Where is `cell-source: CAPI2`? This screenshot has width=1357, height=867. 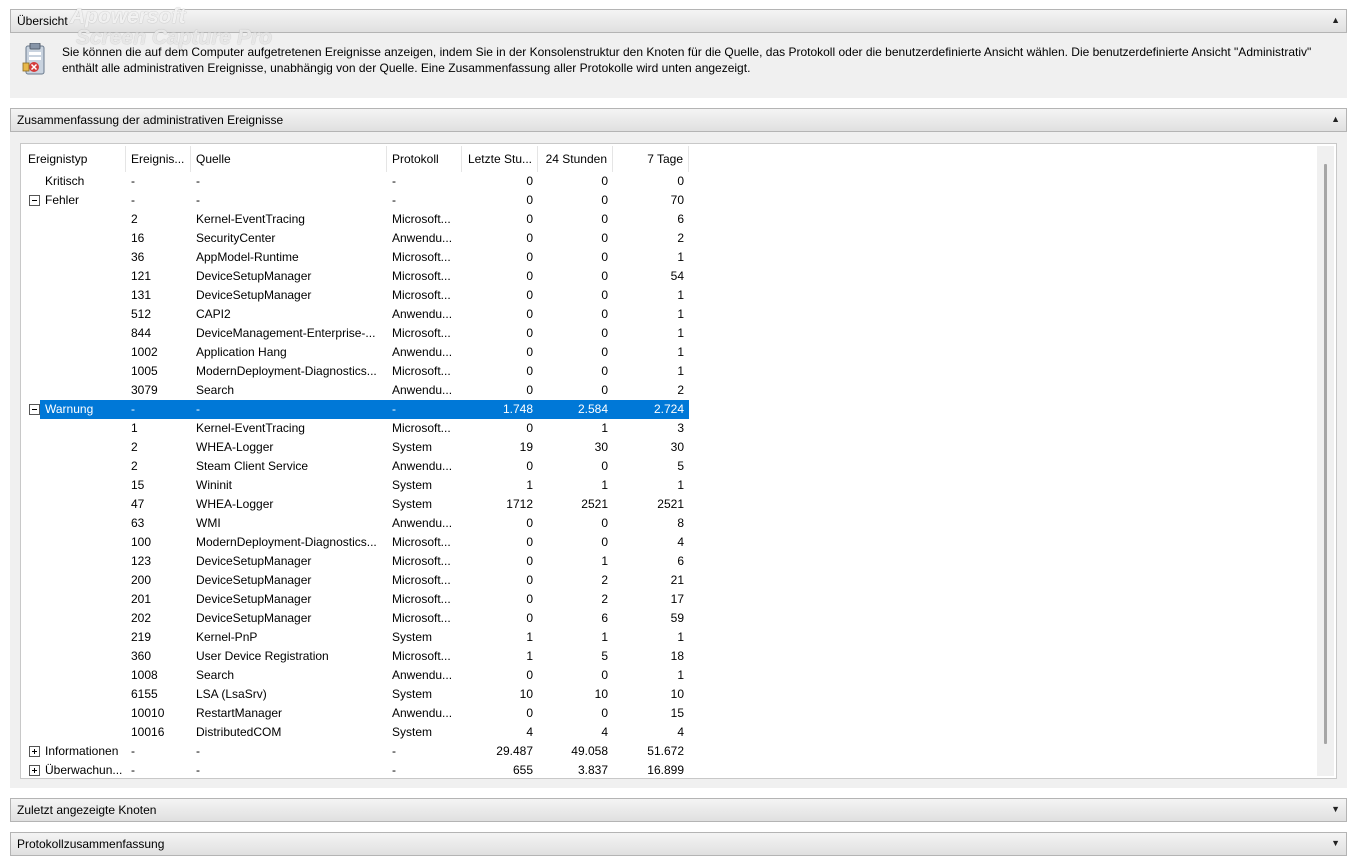 cell-source: CAPI2 is located at coordinates (213, 314).